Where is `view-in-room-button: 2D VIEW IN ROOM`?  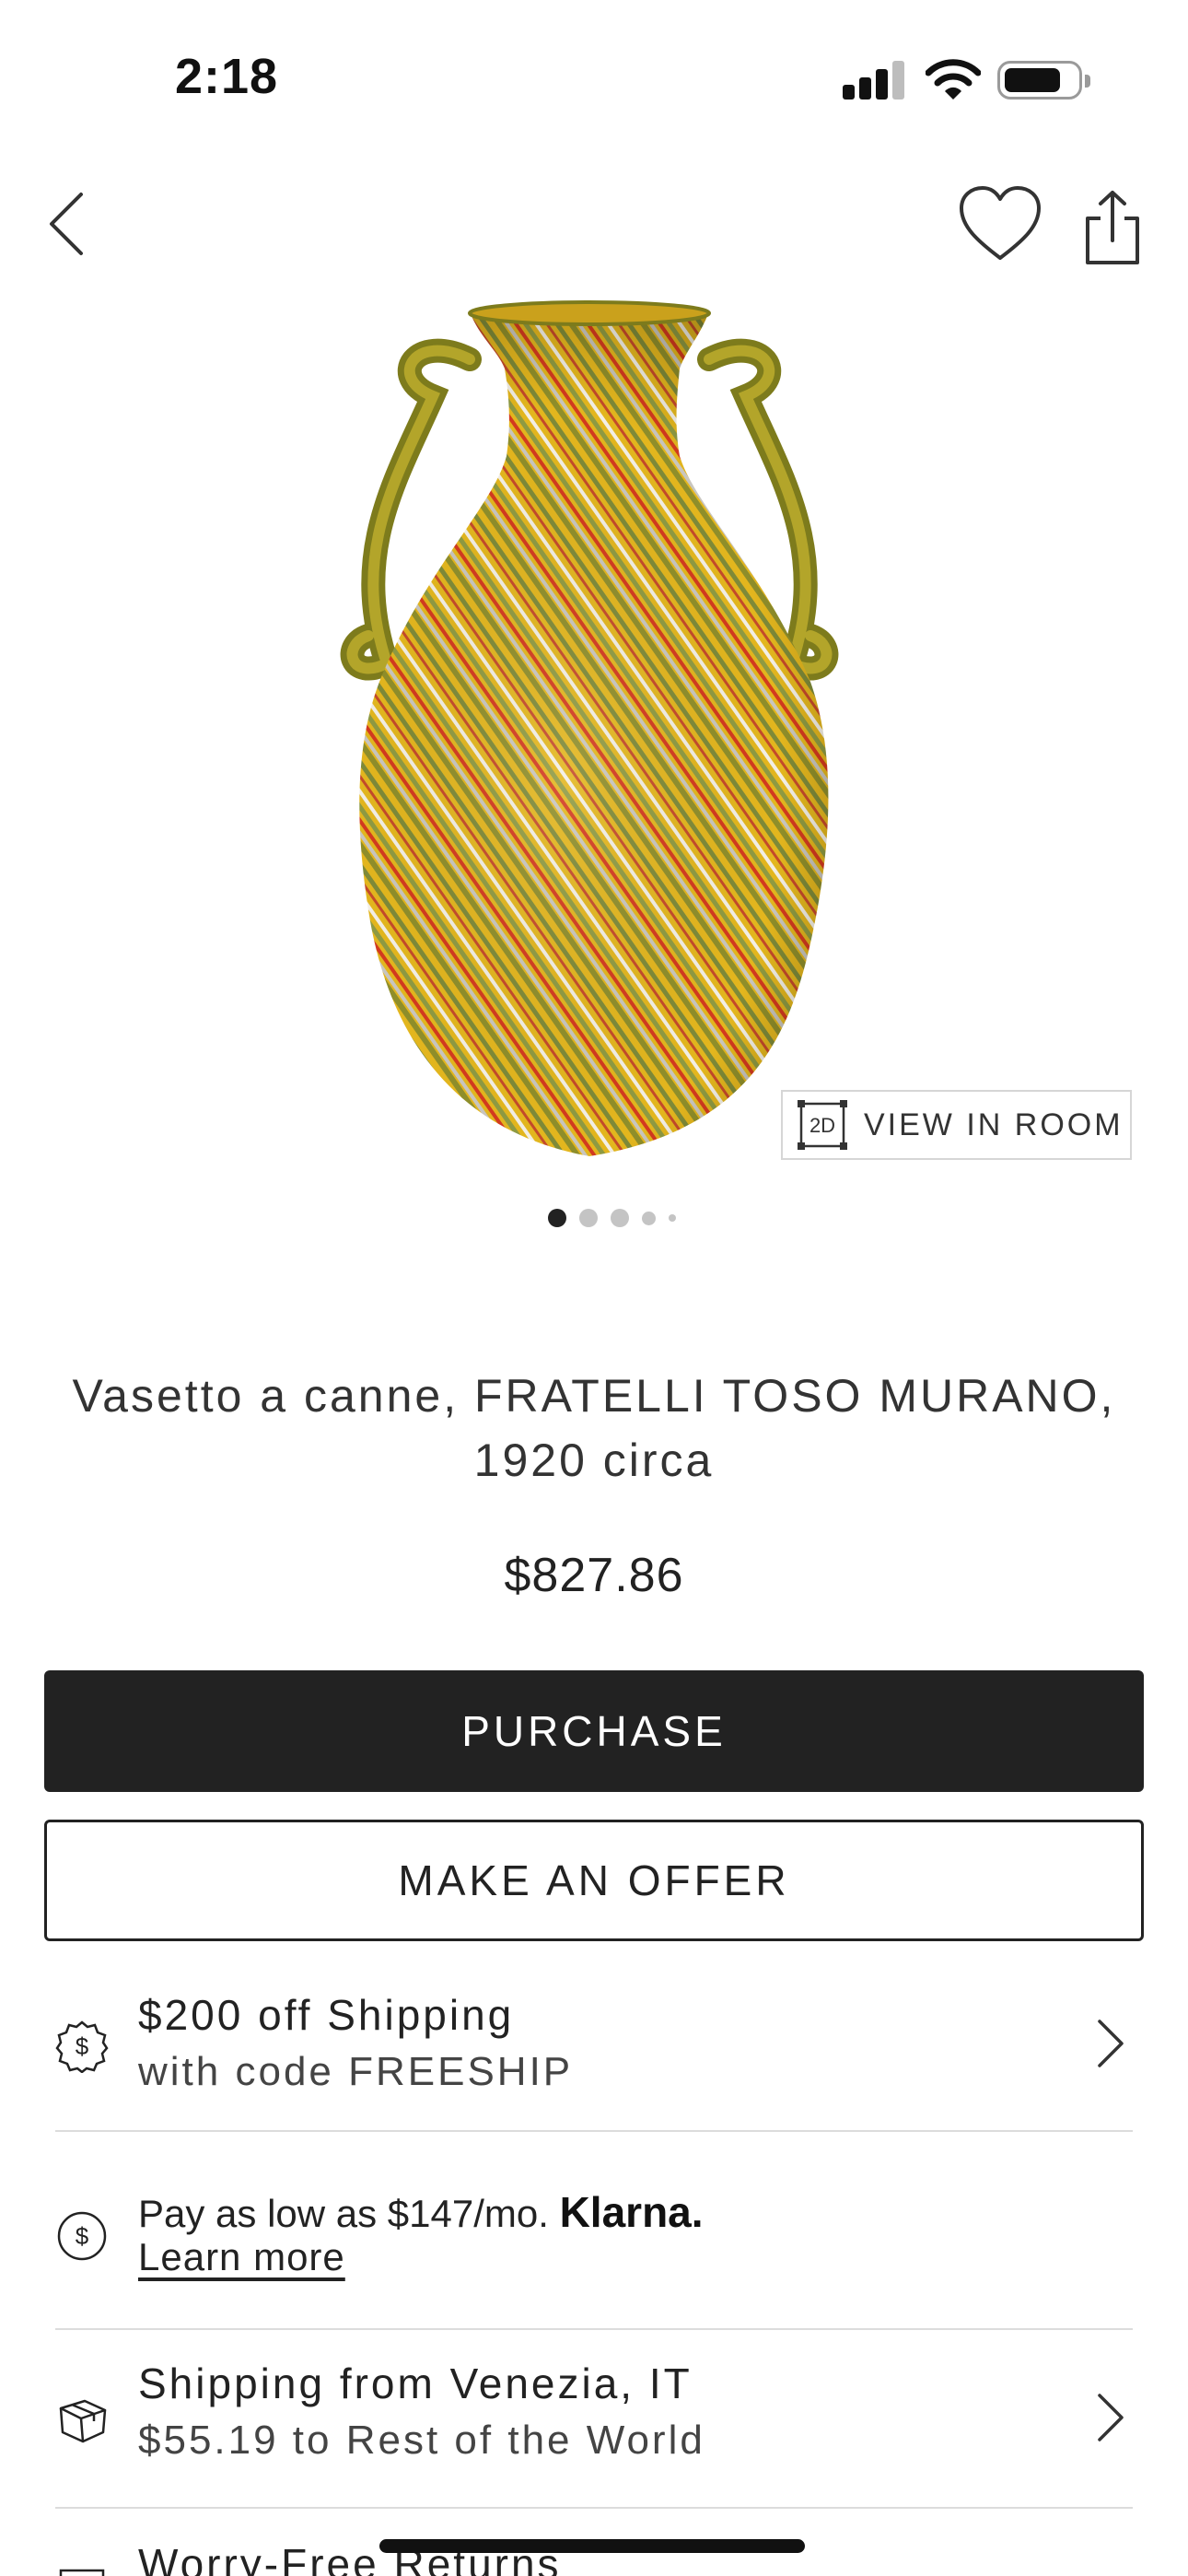
view-in-room-button: 2D VIEW IN ROOM is located at coordinates (956, 1125).